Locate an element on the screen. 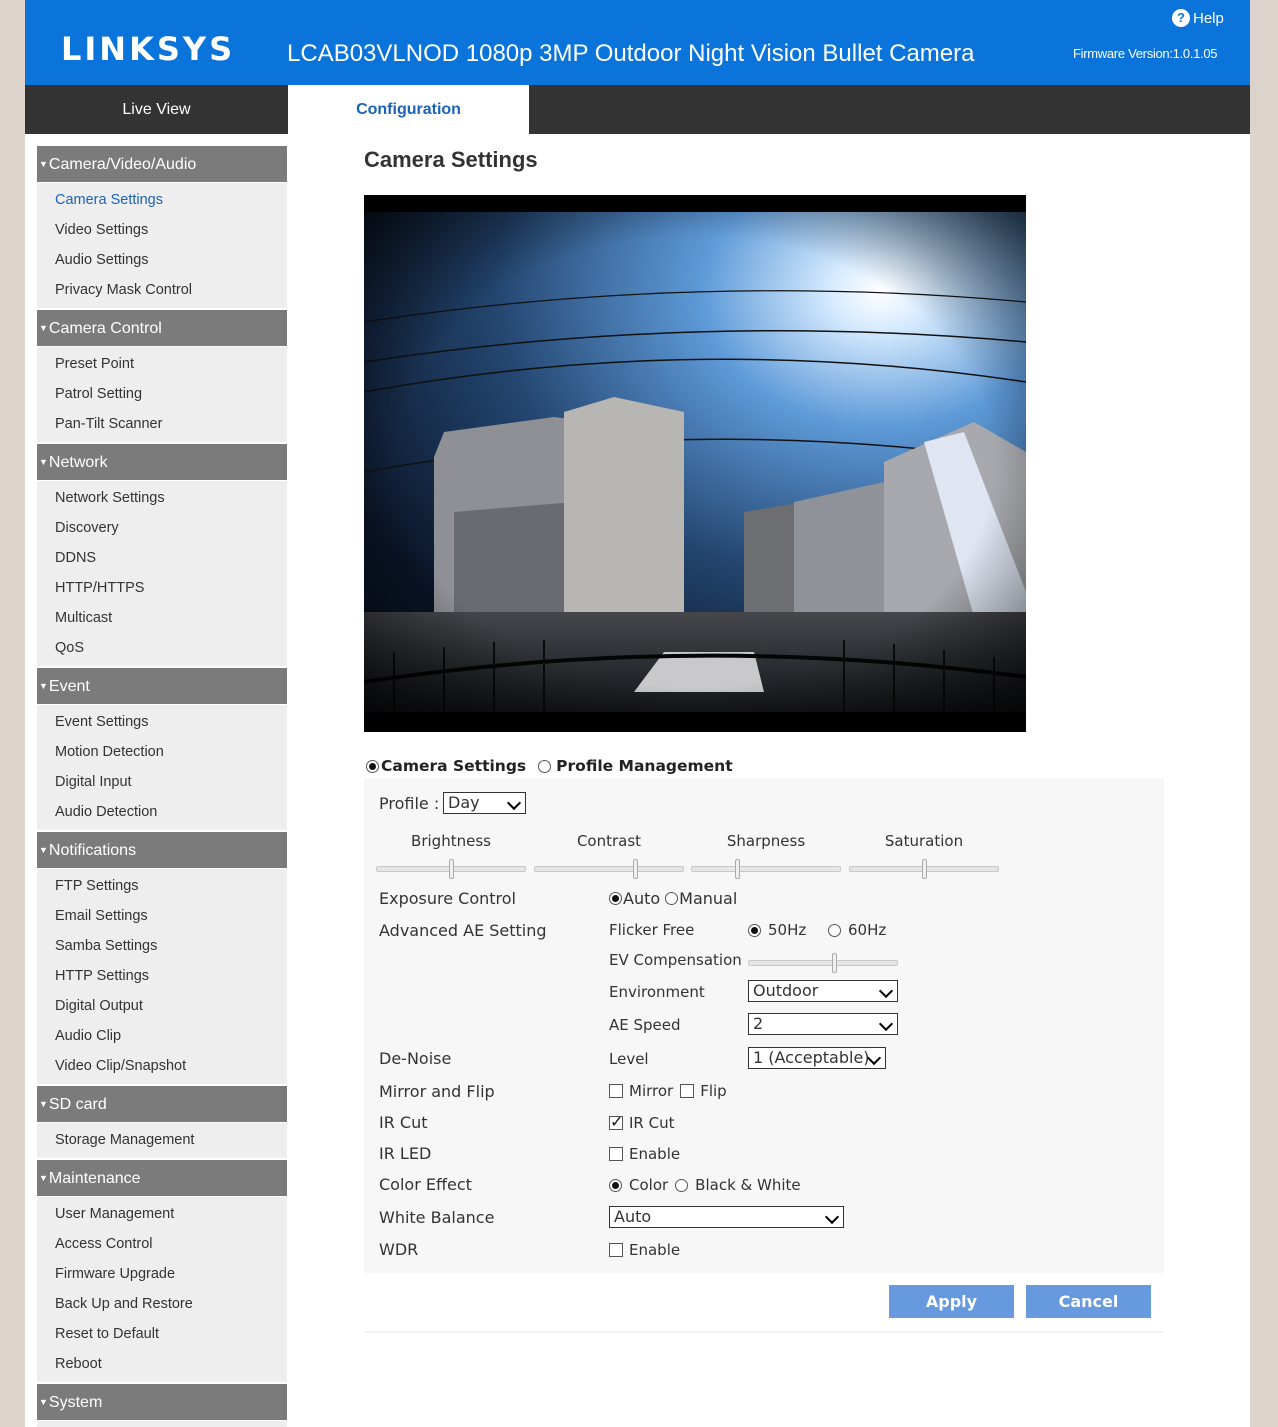  flip-label: Flip is located at coordinates (713, 1091).